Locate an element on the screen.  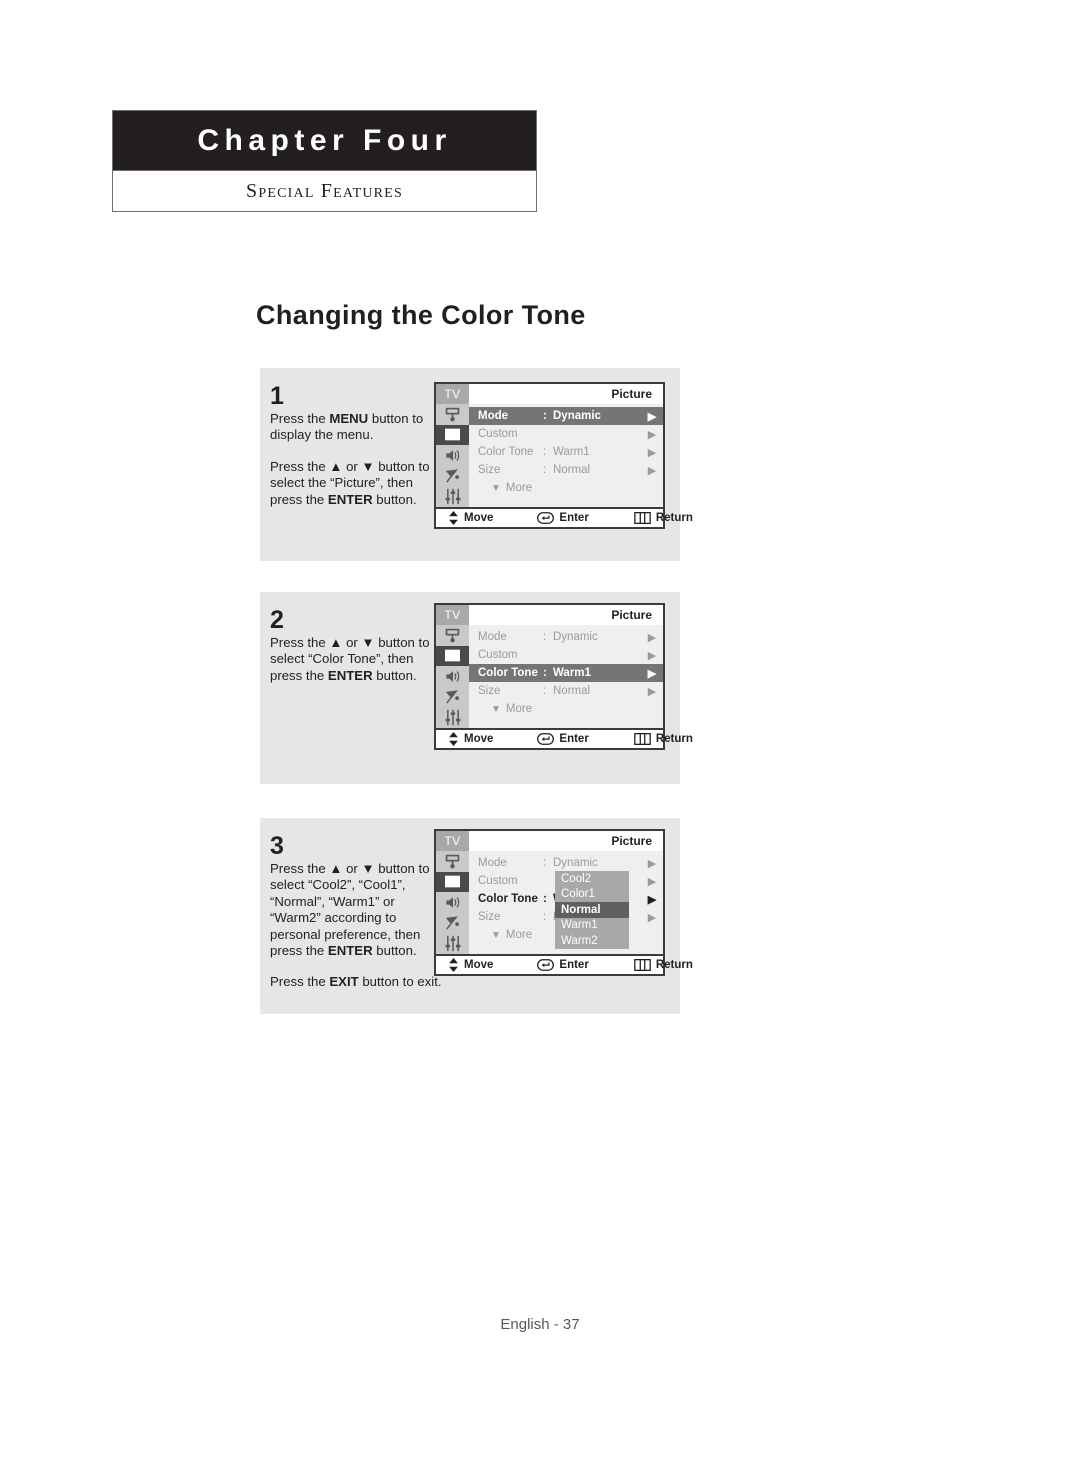
page-title: Changing the Color Tone is located at coordinates (421, 315).